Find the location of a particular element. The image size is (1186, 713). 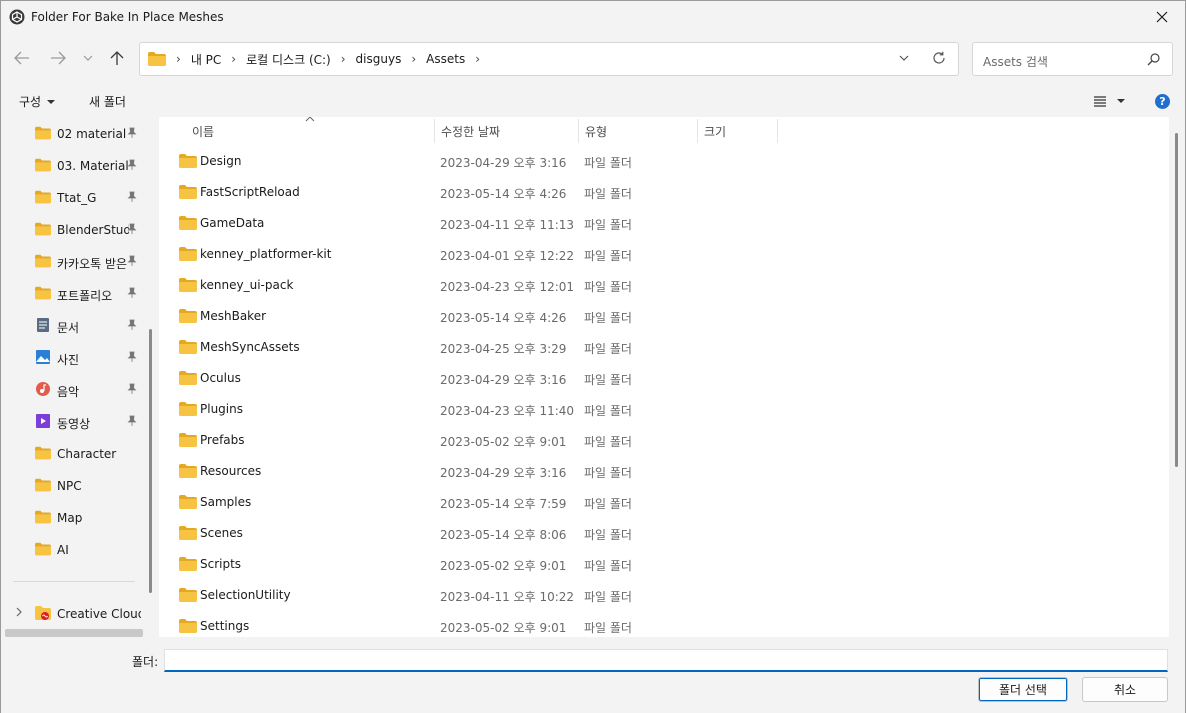

breadcrumb-label: Assets is located at coordinates (446, 59).